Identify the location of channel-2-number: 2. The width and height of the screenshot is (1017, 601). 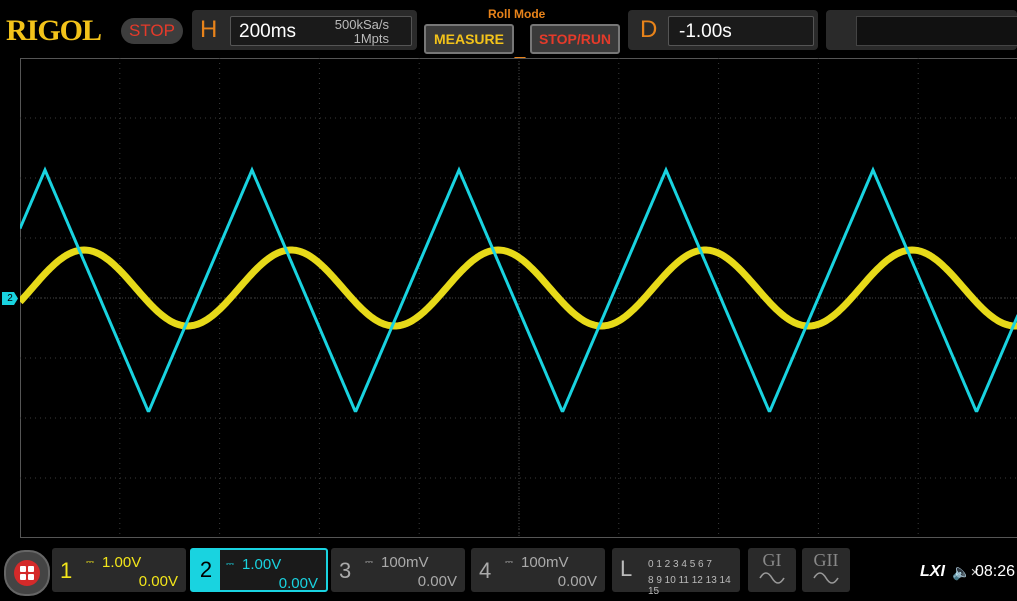
(206, 570).